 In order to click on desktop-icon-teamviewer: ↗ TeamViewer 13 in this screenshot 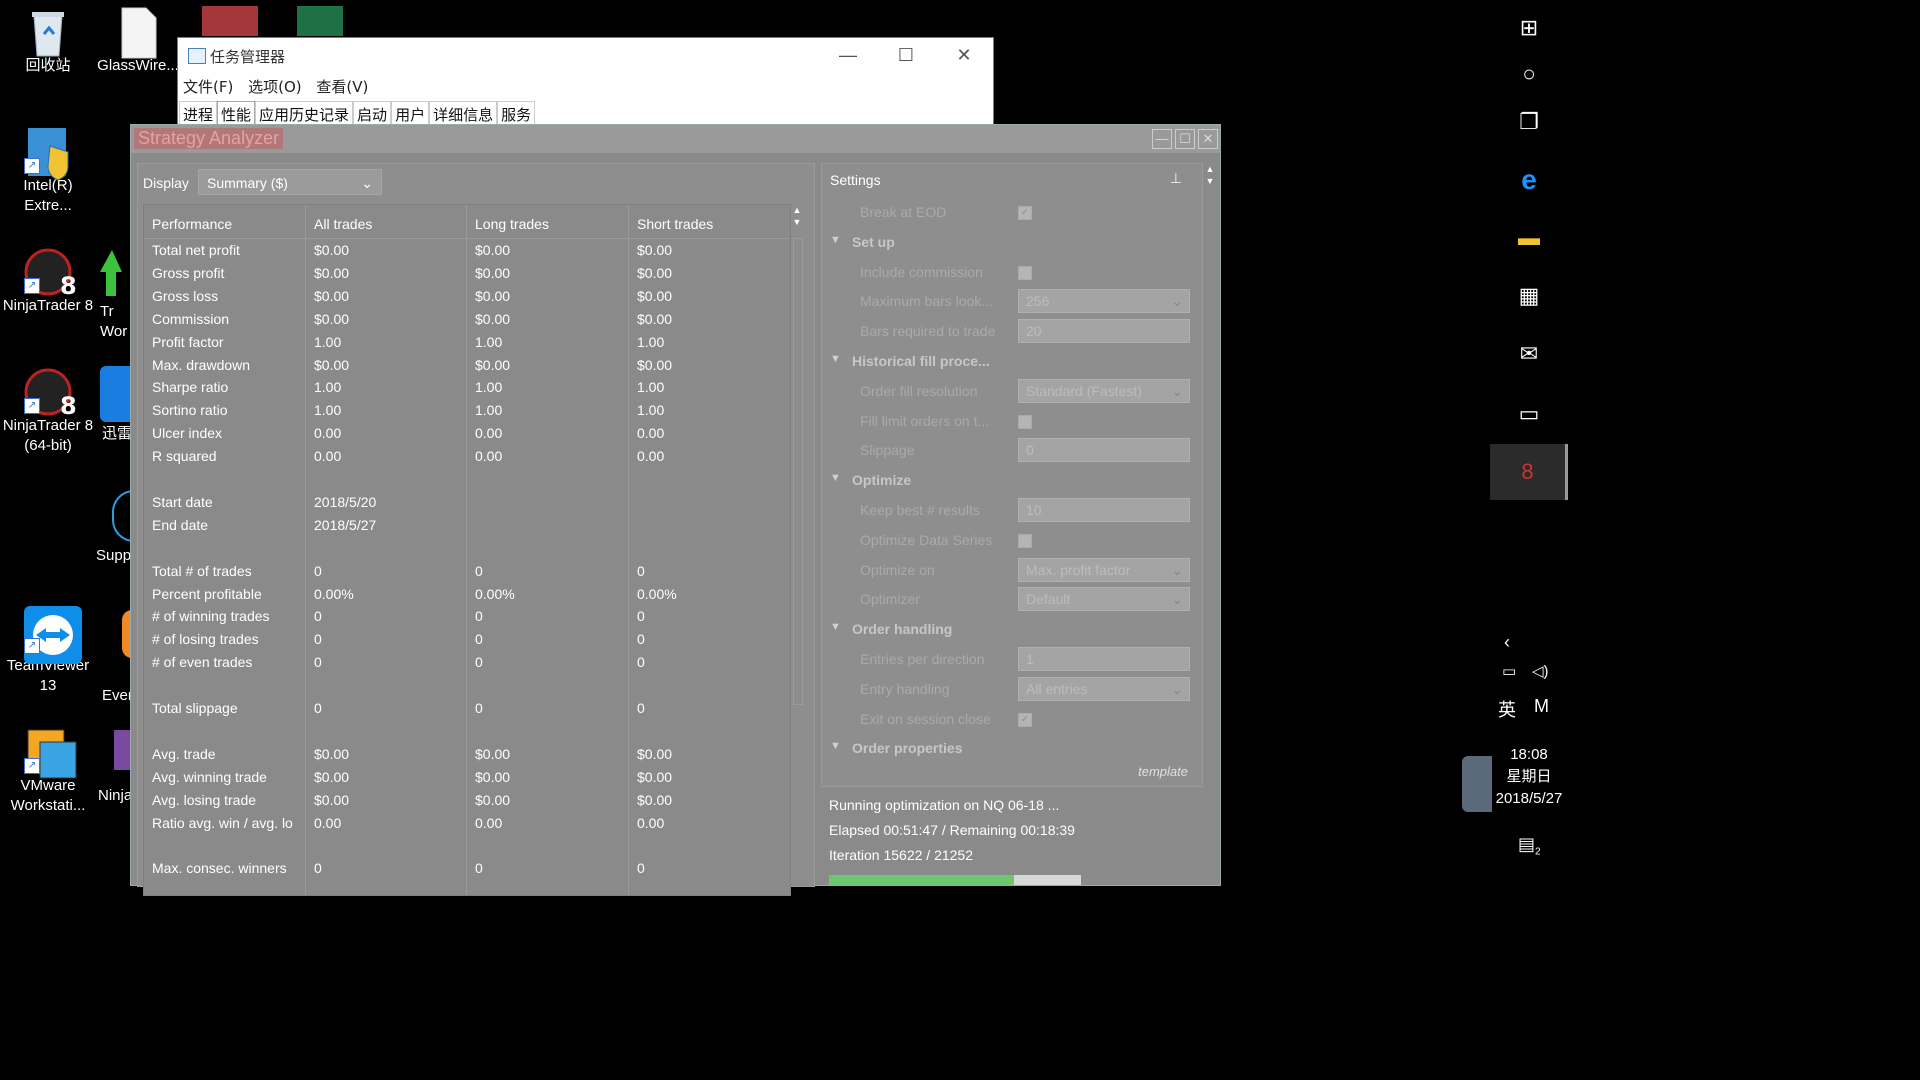, I will do `click(48, 651)`.